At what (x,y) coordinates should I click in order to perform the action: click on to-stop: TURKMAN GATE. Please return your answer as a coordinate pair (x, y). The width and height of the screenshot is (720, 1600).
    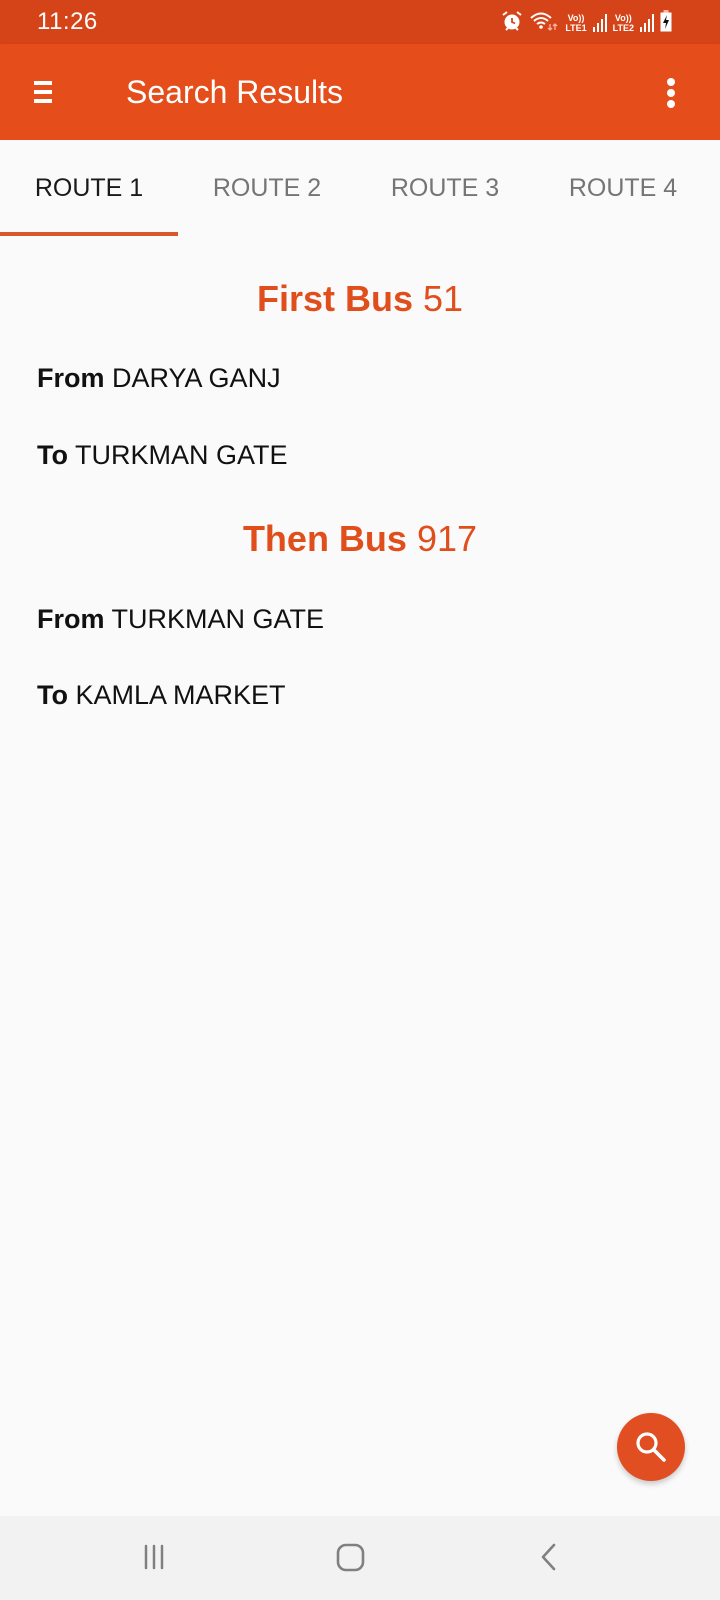
    Looking at the image, I should click on (181, 455).